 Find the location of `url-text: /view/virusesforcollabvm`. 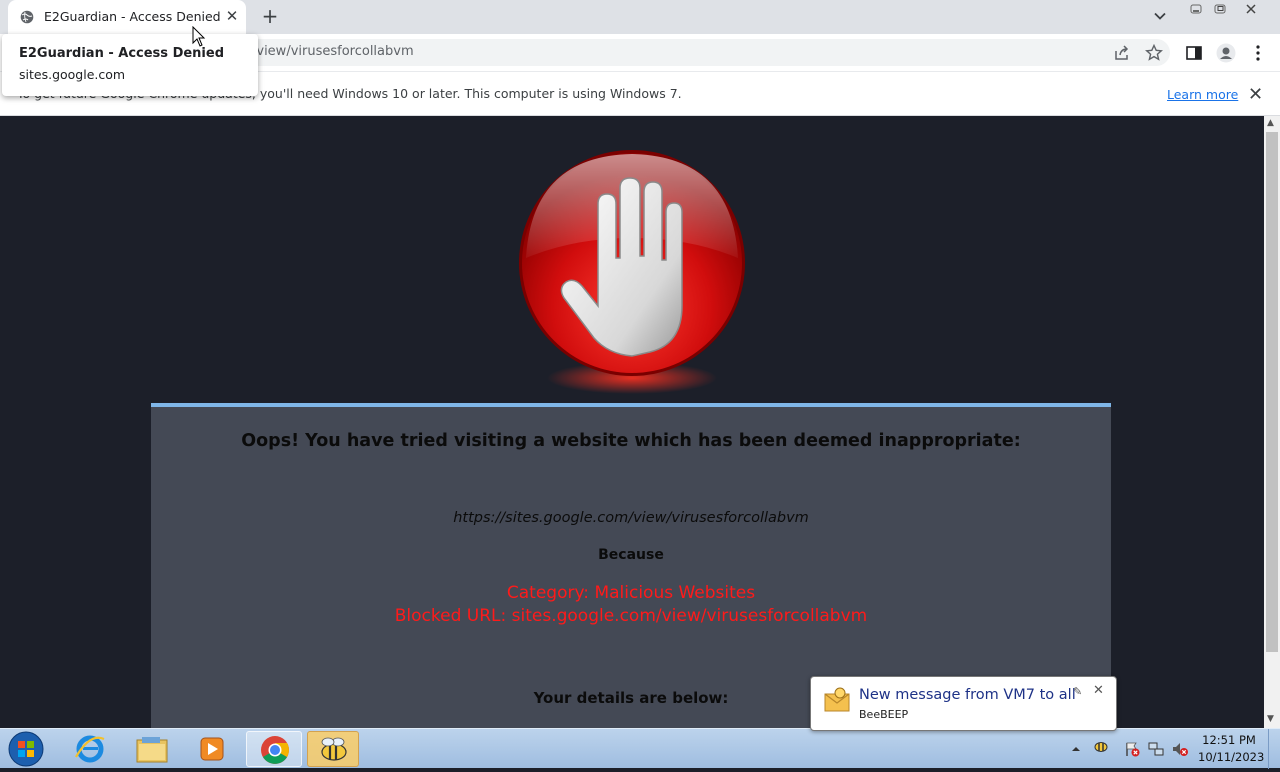

url-text: /view/virusesforcollabvm is located at coordinates (333, 51).